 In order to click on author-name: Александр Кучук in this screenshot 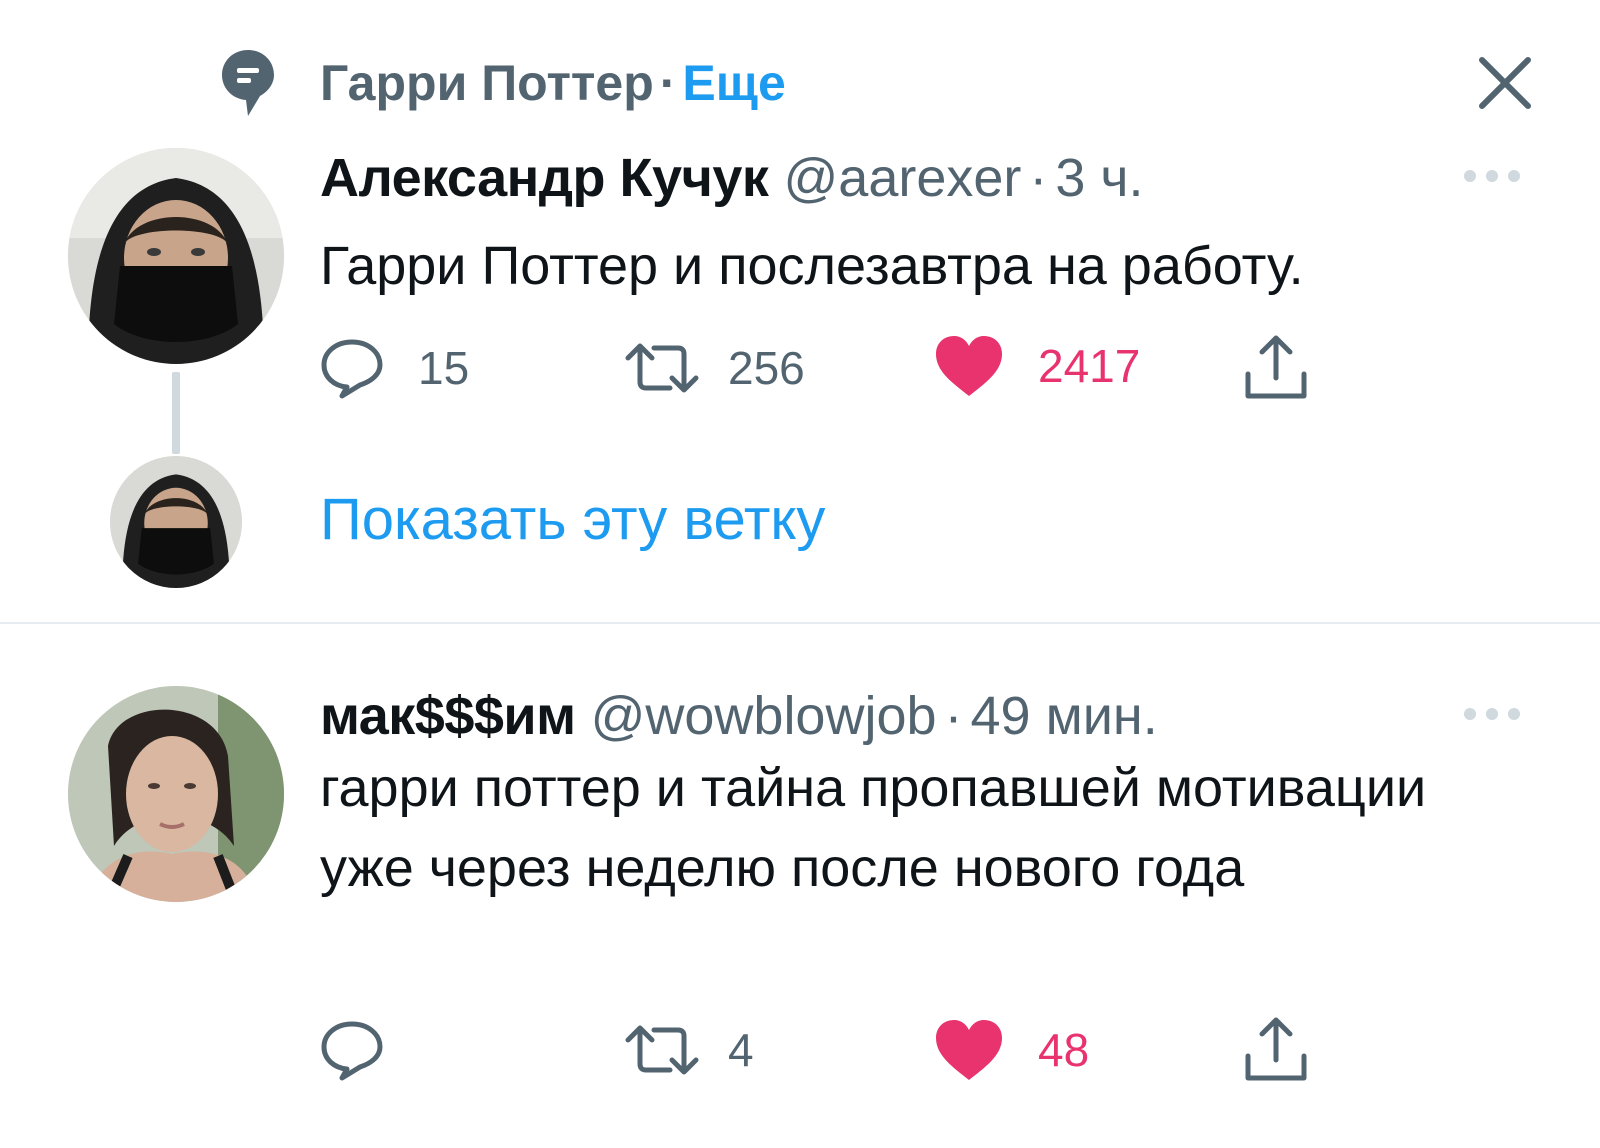, I will do `click(544, 178)`.